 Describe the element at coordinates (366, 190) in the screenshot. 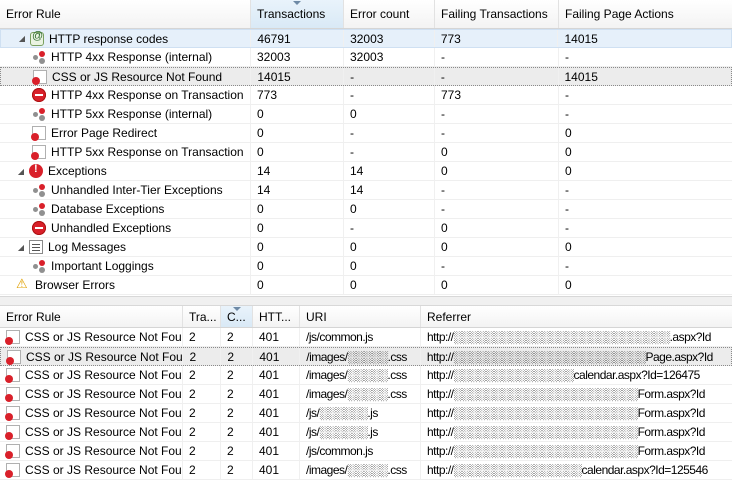

I see `tree-row: Unhandled Inter-Tier Exceptions 14 14- -` at that location.